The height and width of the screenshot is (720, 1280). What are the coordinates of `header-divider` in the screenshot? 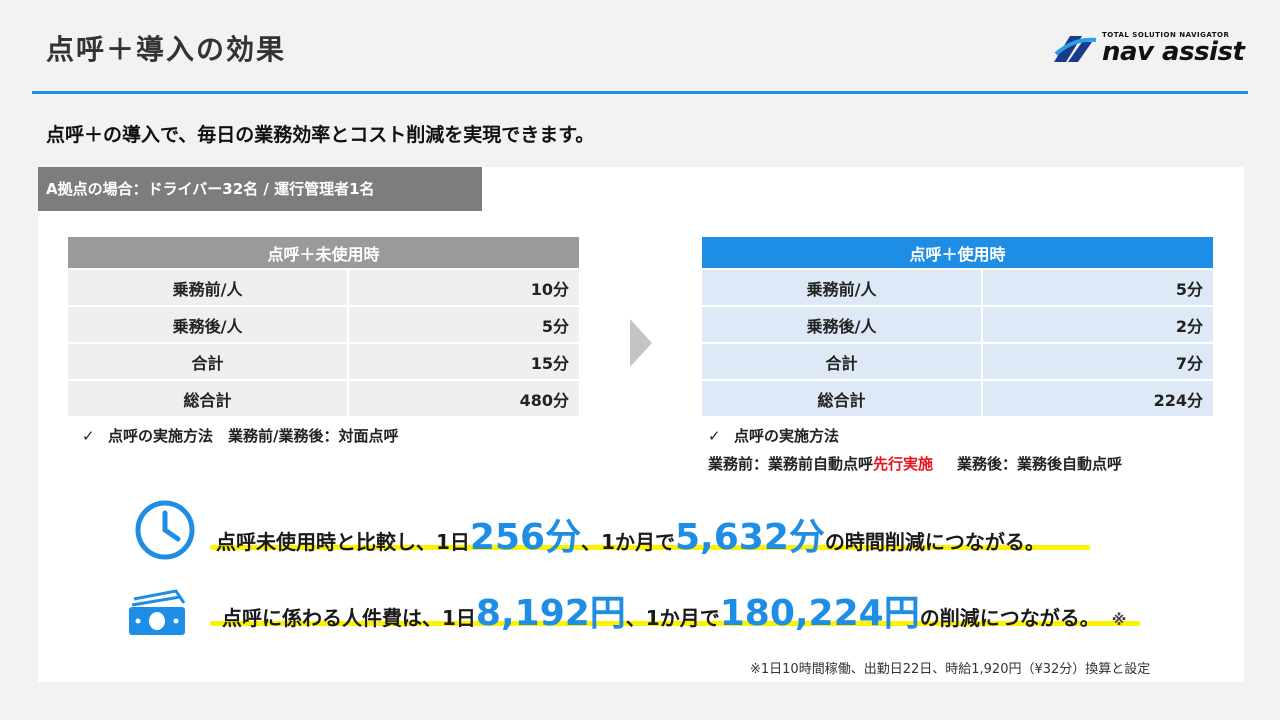 It's located at (640, 92).